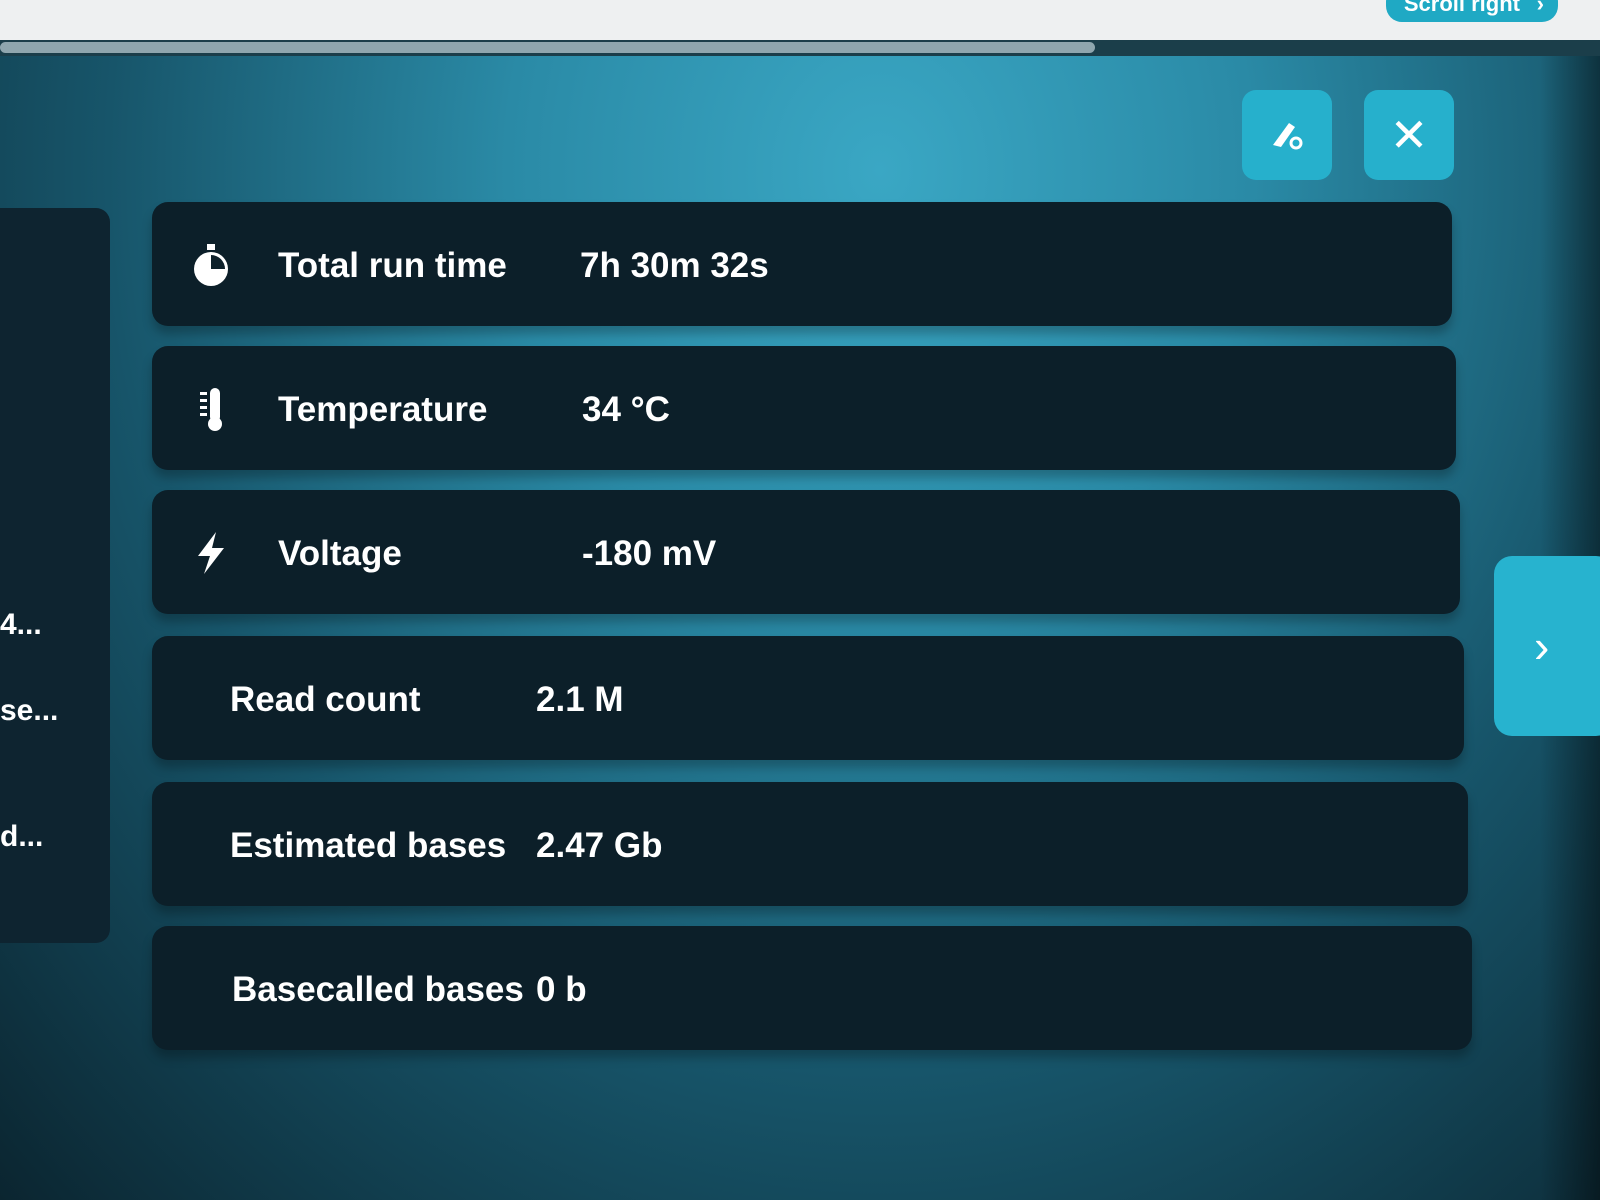  I want to click on clear-button, so click(1287, 135).